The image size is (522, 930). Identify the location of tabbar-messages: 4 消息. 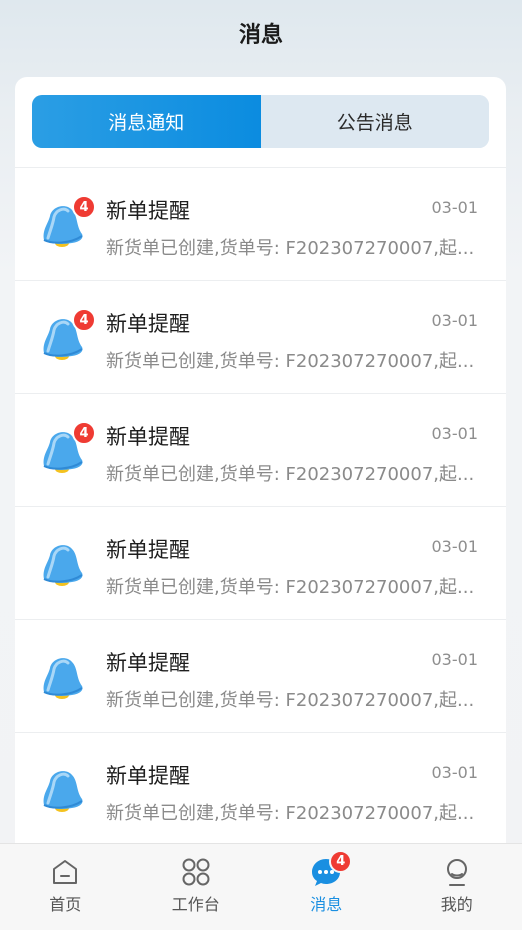
(326, 887).